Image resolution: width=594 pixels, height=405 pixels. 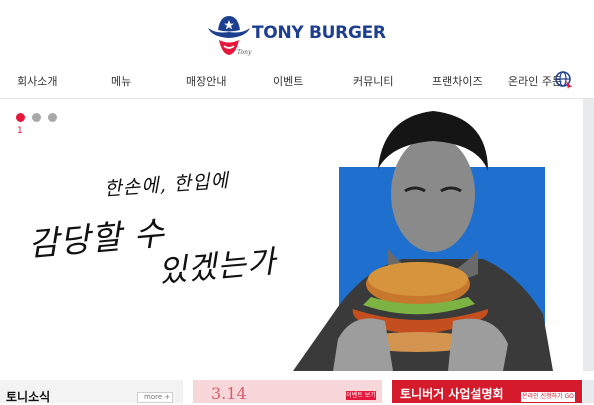 What do you see at coordinates (166, 185) in the screenshot?
I see `hero-copy-line1: 한손에, 한입에` at bounding box center [166, 185].